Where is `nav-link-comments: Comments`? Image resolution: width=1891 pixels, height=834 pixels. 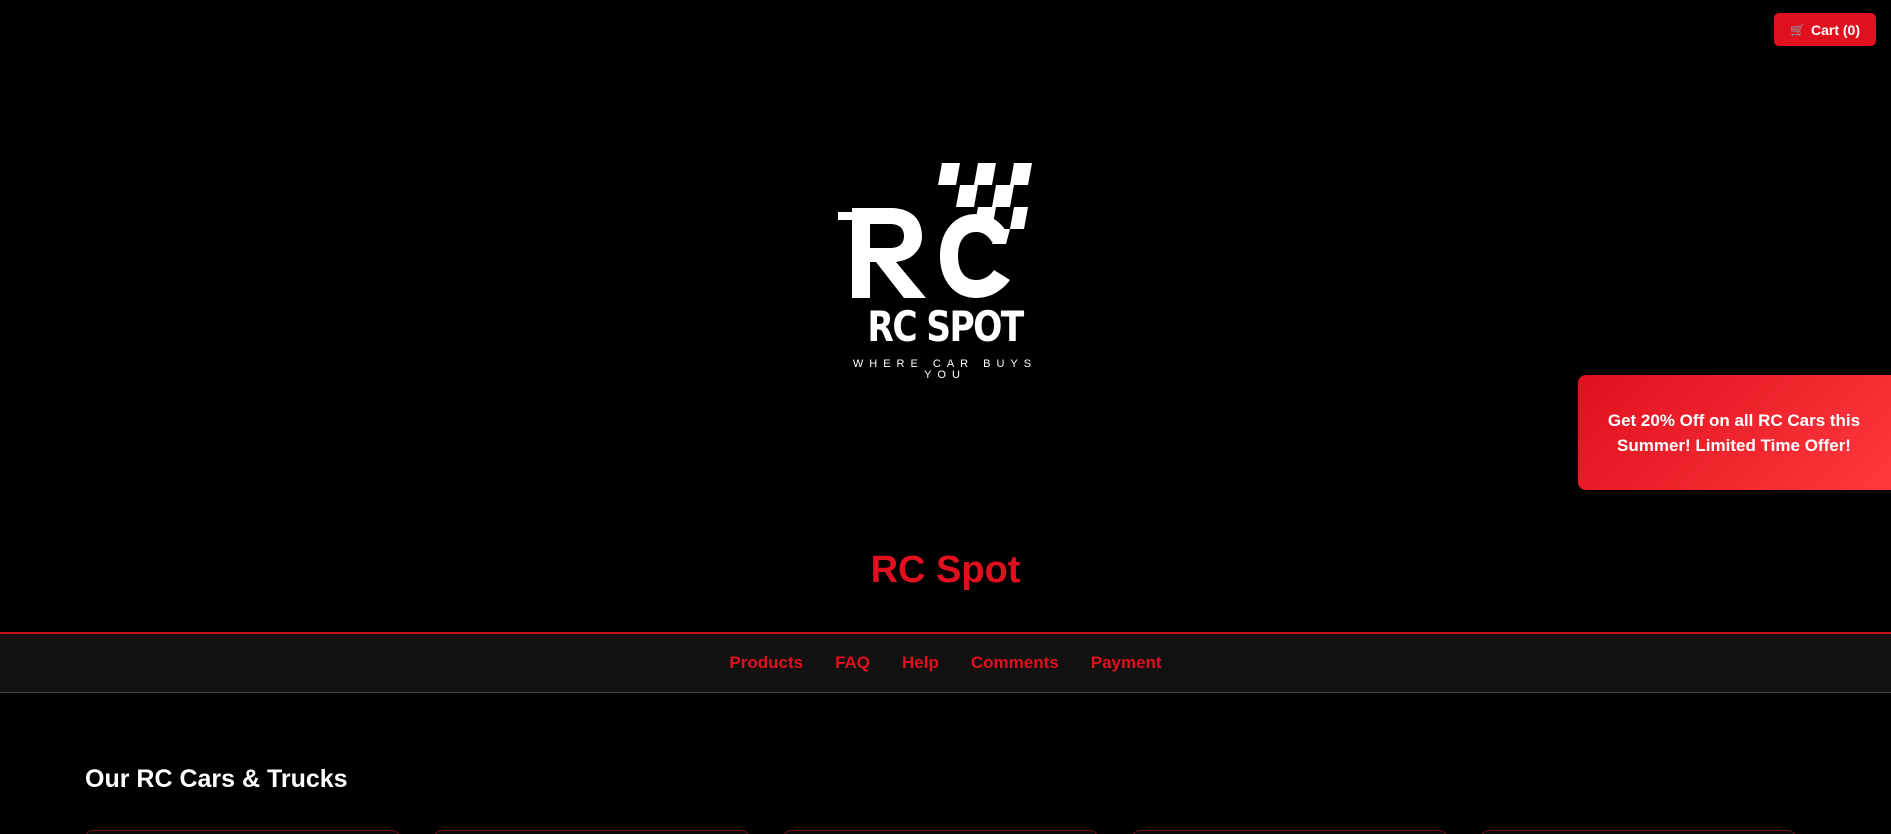 nav-link-comments: Comments is located at coordinates (1015, 663).